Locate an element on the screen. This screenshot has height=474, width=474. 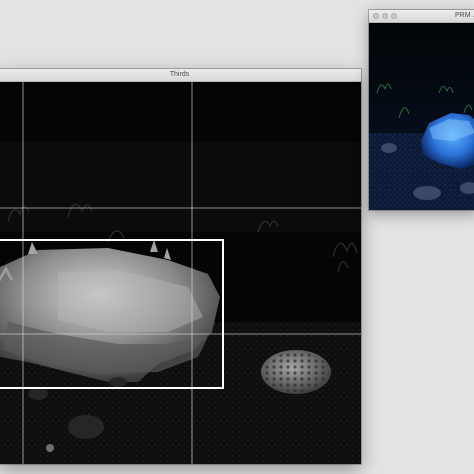
thirds-window-title: Thirds is located at coordinates (179, 74).